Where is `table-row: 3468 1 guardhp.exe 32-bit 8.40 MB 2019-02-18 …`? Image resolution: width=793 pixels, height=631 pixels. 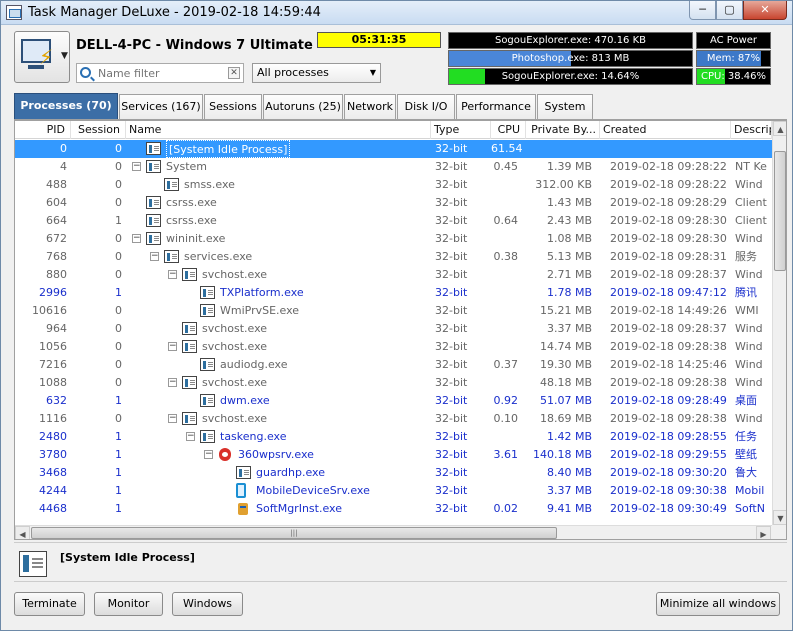 table-row: 3468 1 guardhp.exe 32-bit 8.40 MB 2019-02-18 … is located at coordinates (393, 473).